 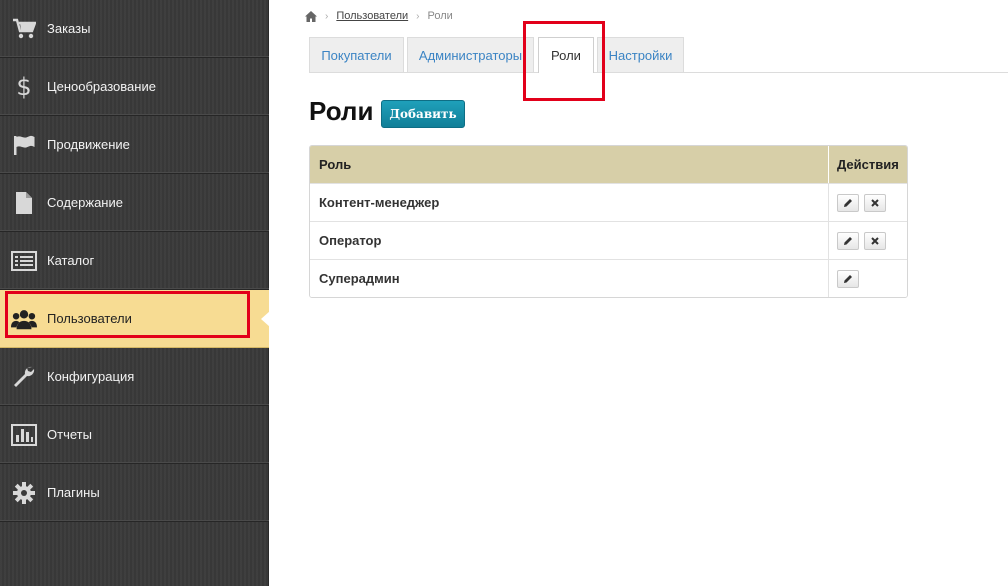 What do you see at coordinates (24, 261) in the screenshot?
I see `list-icon` at bounding box center [24, 261].